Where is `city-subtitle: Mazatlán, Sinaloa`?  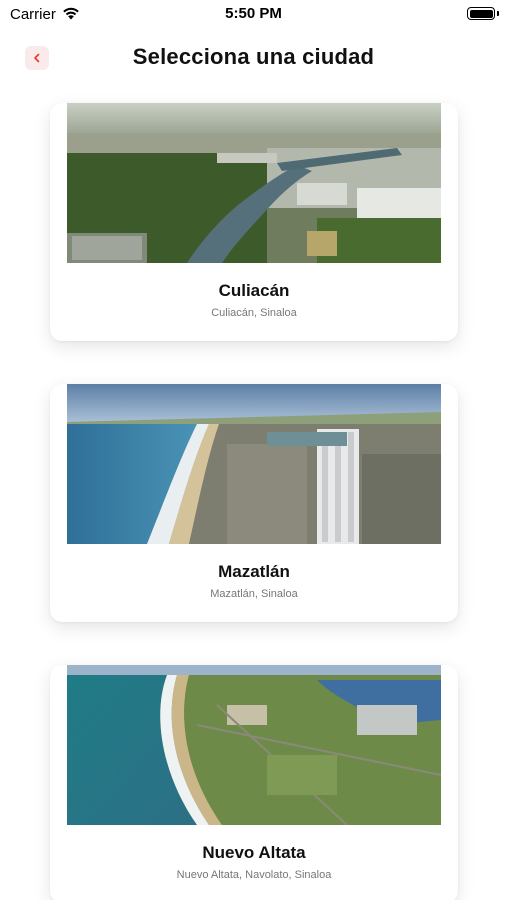
city-subtitle: Mazatlán, Sinaloa is located at coordinates (254, 594).